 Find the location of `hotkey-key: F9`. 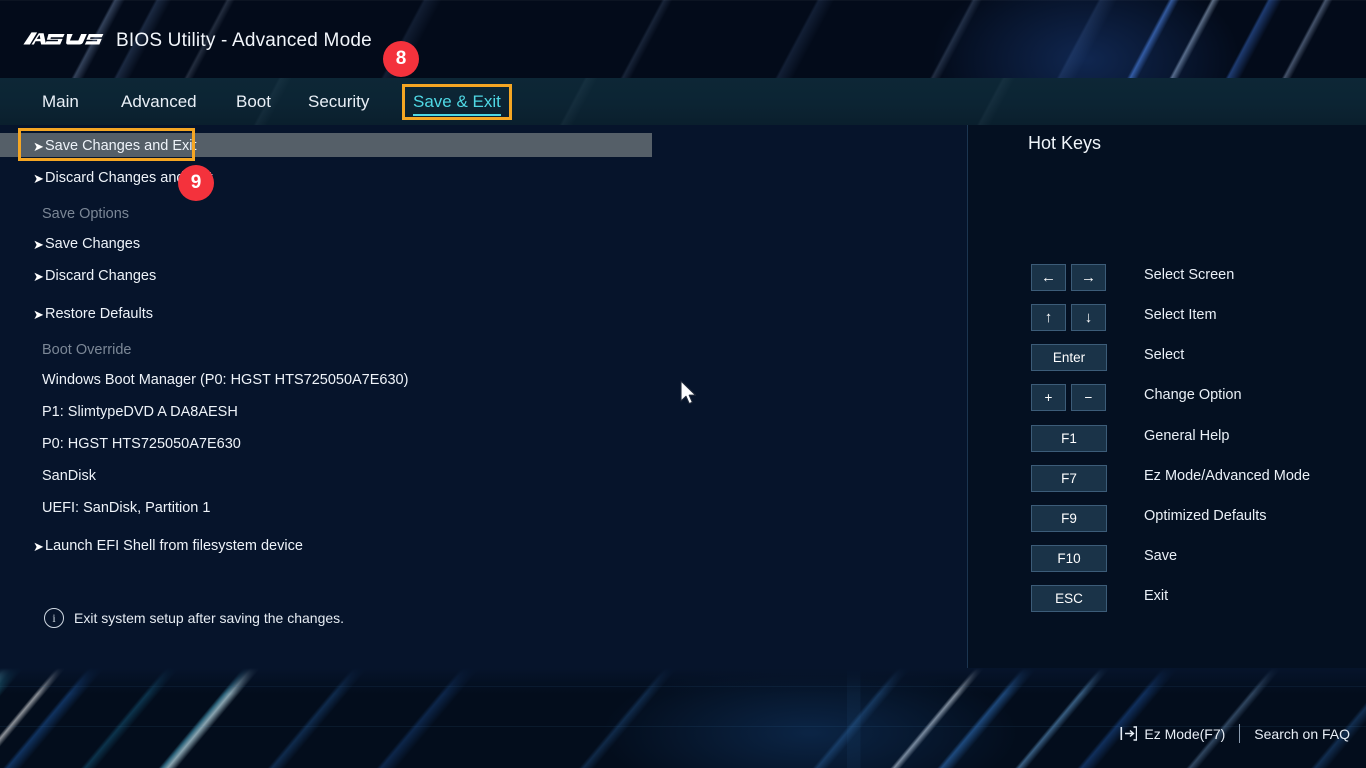

hotkey-key: F9 is located at coordinates (1069, 518).